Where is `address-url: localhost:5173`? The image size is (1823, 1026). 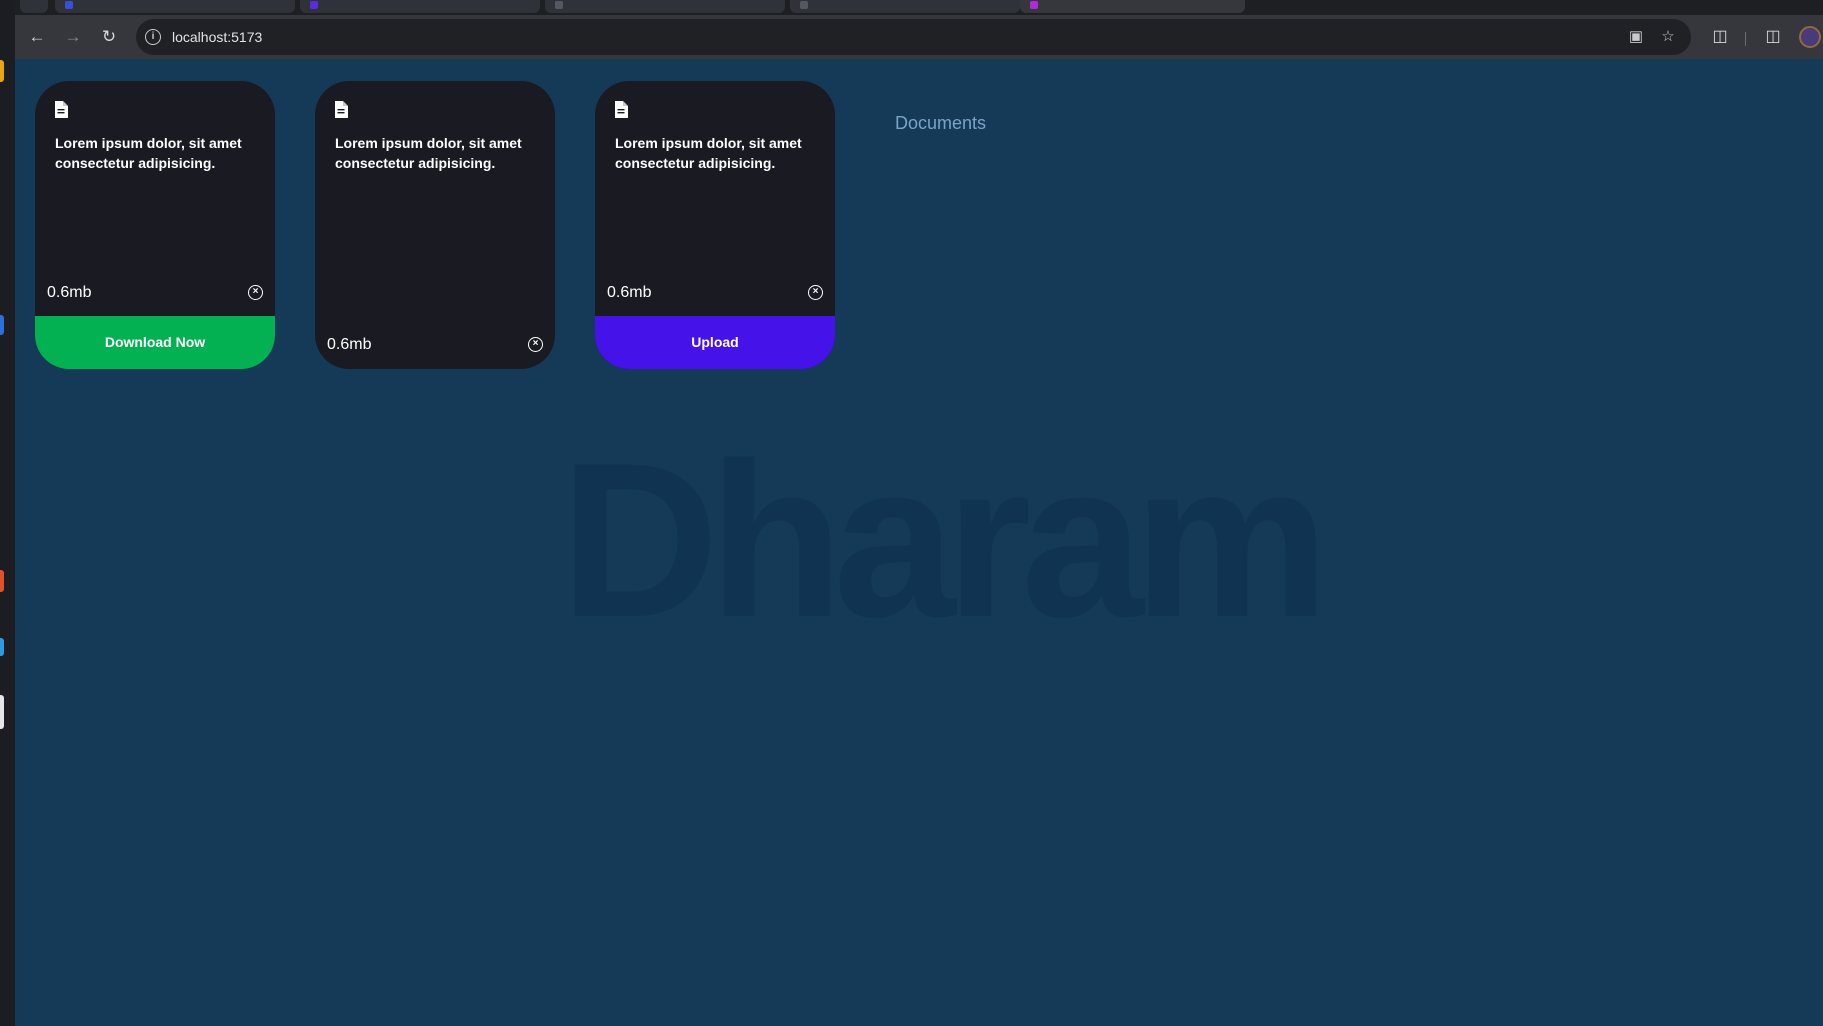
address-url: localhost:5173 is located at coordinates (217, 37).